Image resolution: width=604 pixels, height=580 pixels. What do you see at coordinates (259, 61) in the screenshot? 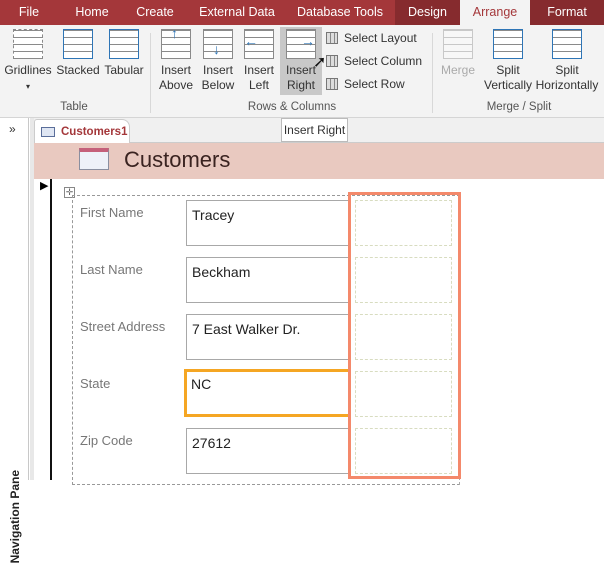
I see `insert-left-button: ← Insert Left` at bounding box center [259, 61].